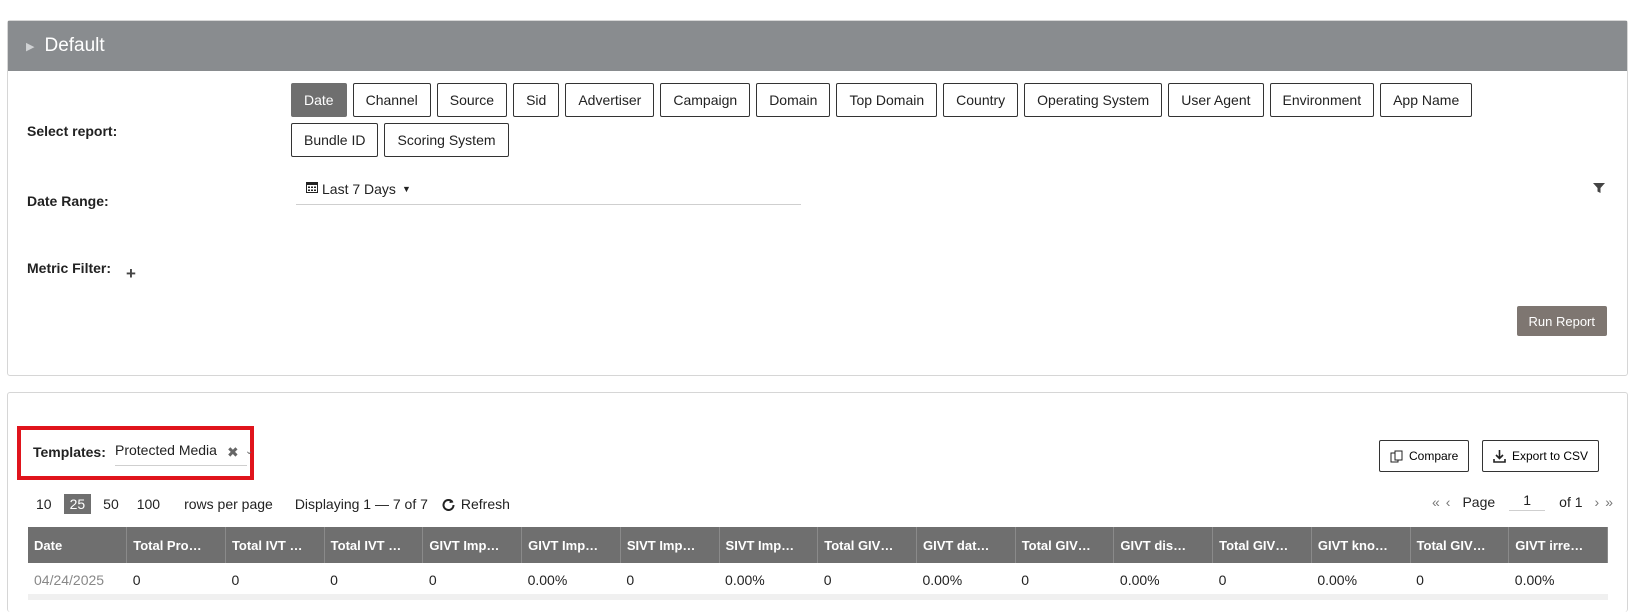 This screenshot has width=1631, height=612. I want to click on download-icon, so click(1499, 456).